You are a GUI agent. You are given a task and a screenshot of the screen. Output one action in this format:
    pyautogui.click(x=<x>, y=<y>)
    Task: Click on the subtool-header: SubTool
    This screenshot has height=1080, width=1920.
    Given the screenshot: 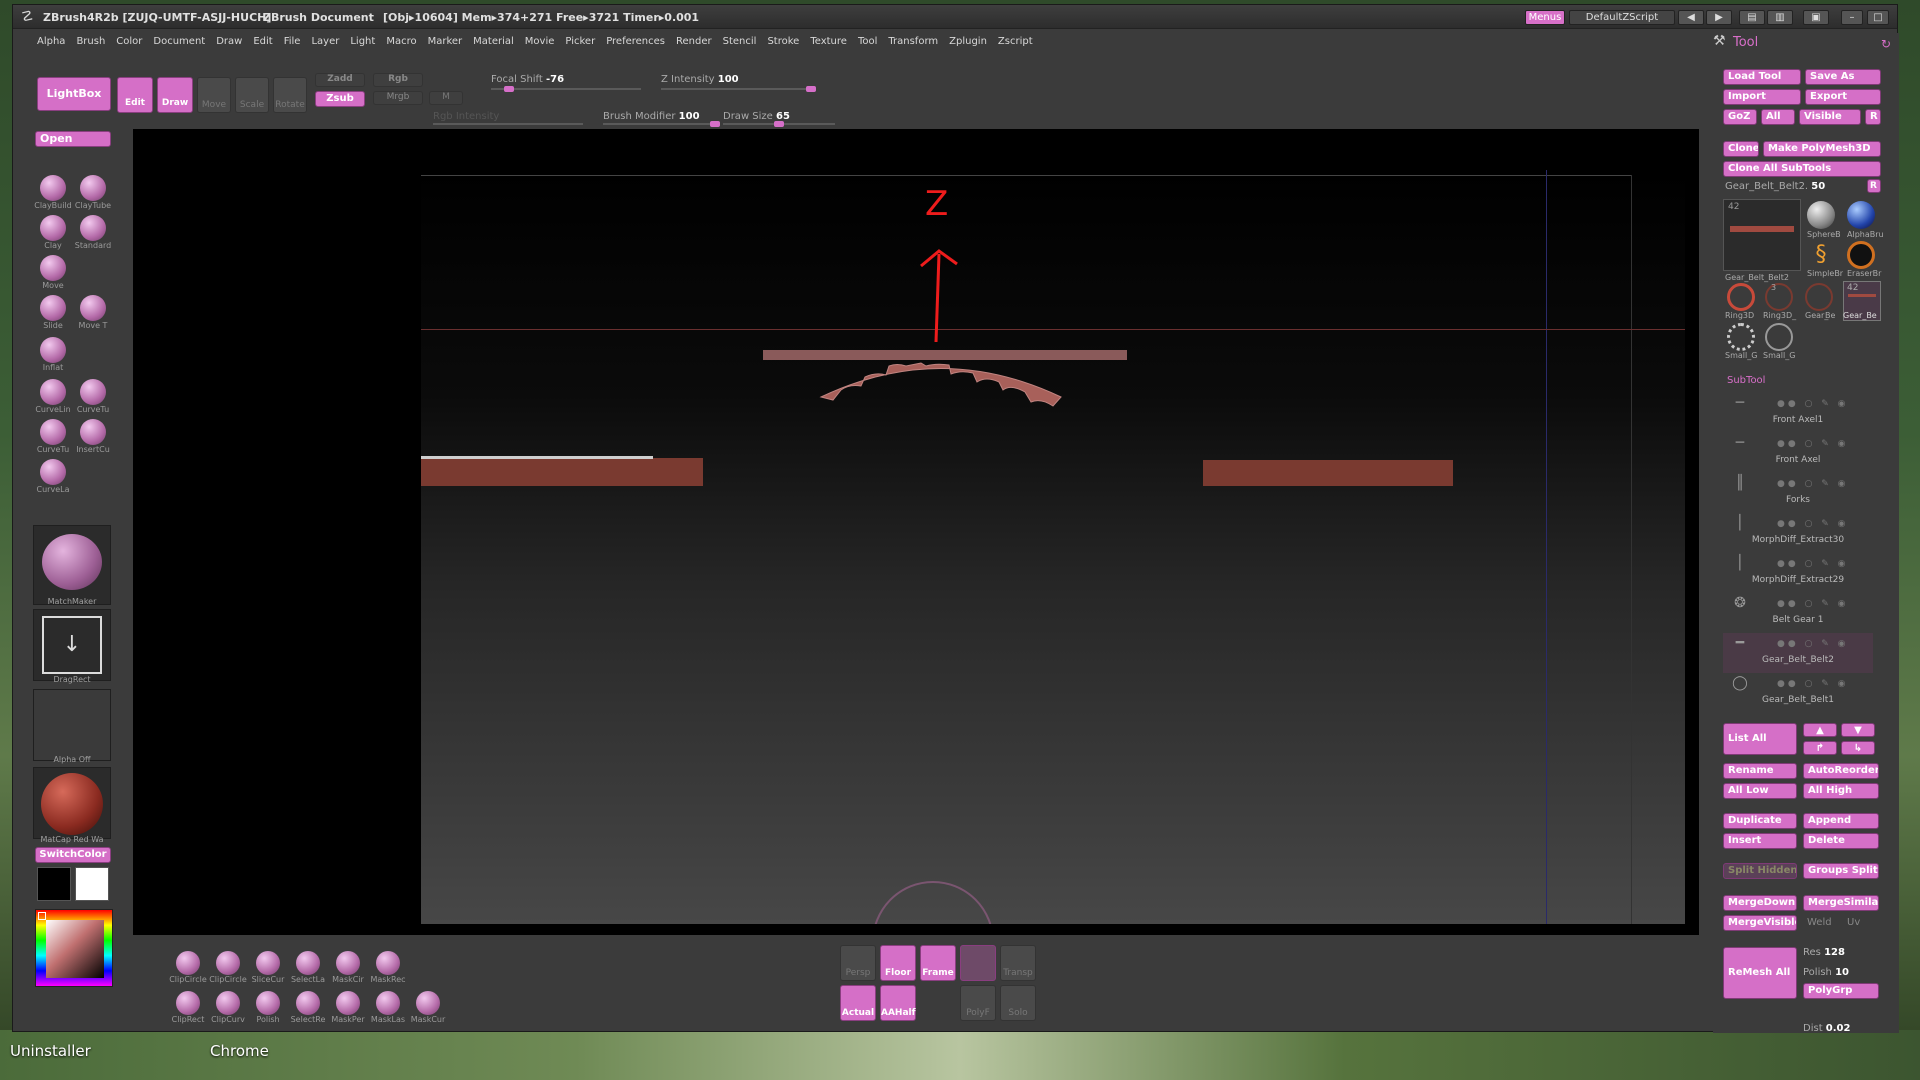 What is the action you would take?
    pyautogui.click(x=1746, y=380)
    